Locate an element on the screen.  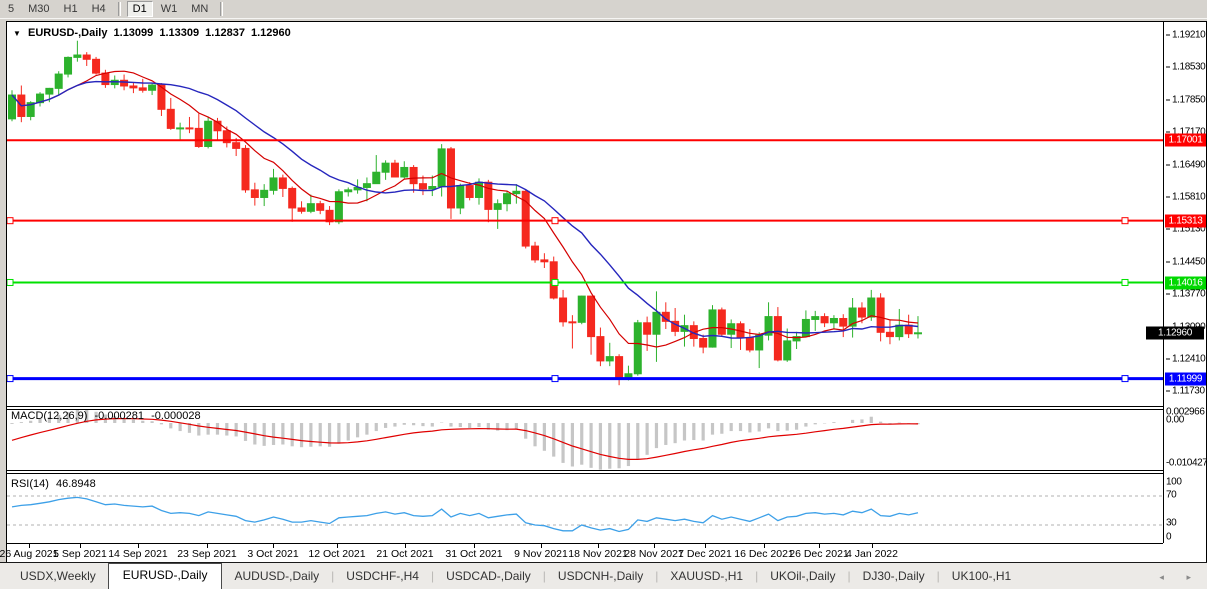
chart-tab-usdcad-daily: USDCAD-,Daily is located at coordinates (488, 577).